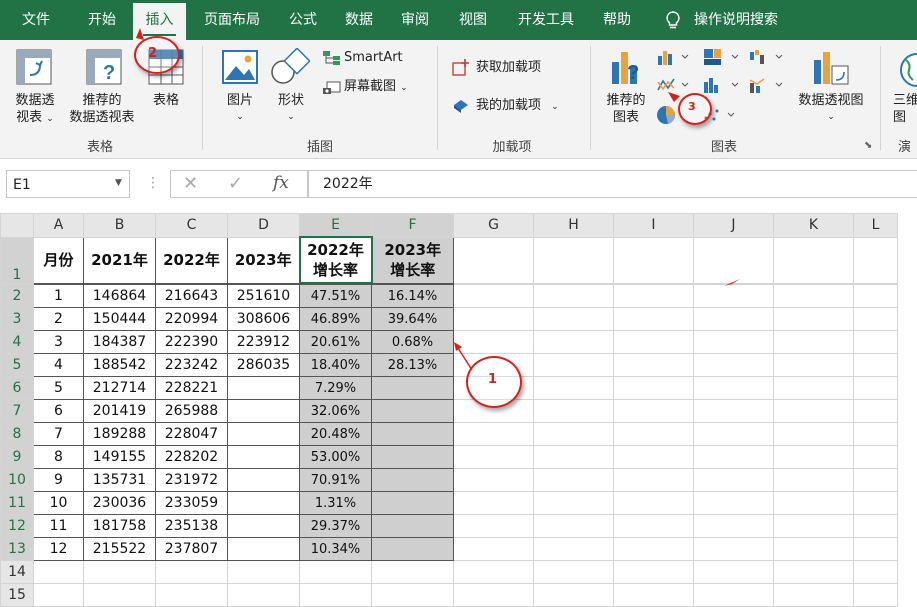  Describe the element at coordinates (493, 434) in the screenshot. I see `cell-G8` at that location.